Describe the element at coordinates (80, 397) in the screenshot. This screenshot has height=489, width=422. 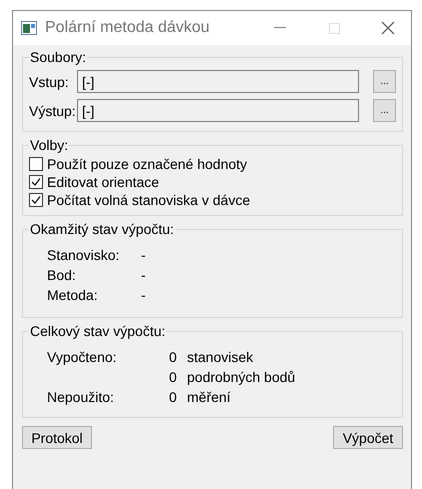
I see `status-label: Nepoužito:` at that location.